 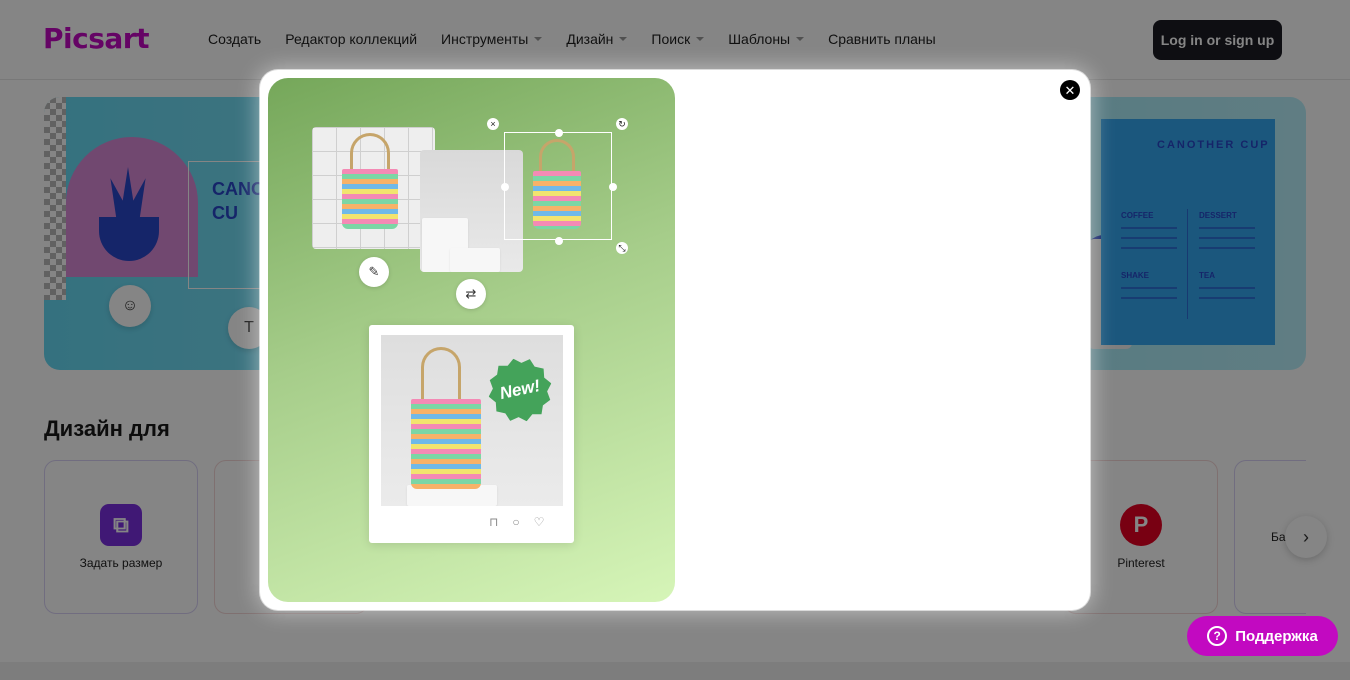 I want to click on bag-cutout, so click(x=557, y=200).